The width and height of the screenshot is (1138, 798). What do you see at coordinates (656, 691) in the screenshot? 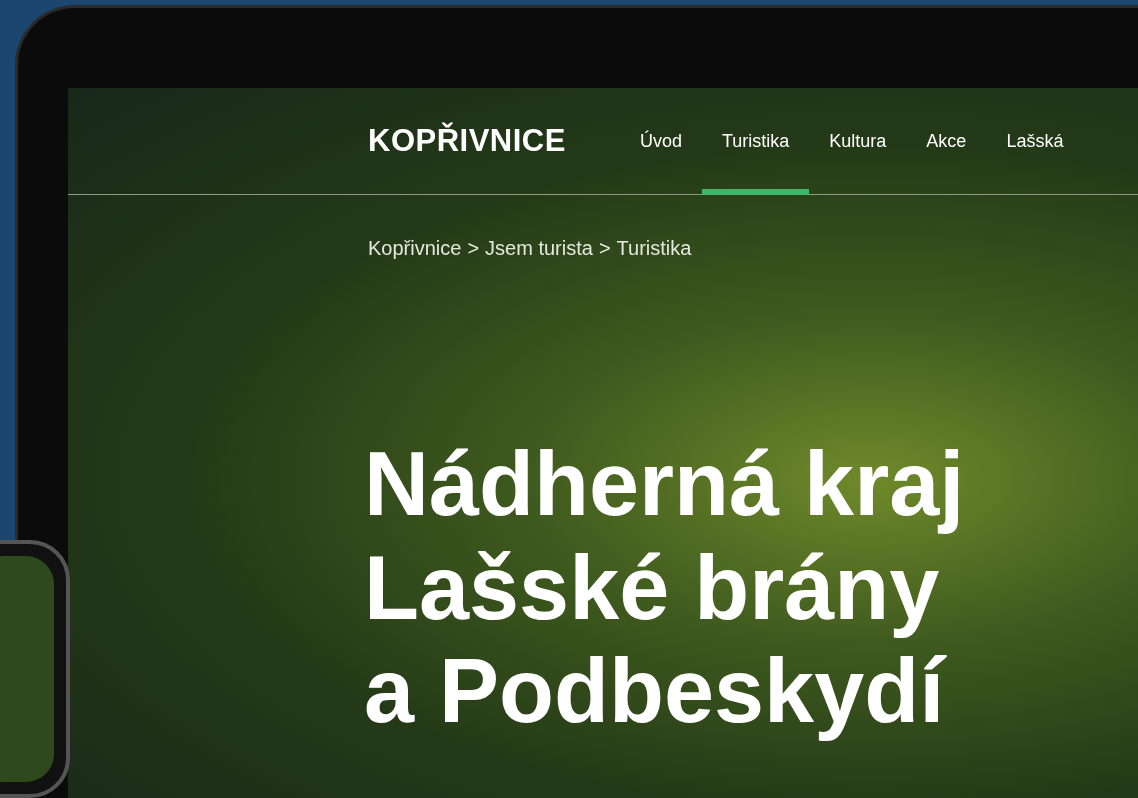
I see `headline-line: a Podbeskydí` at bounding box center [656, 691].